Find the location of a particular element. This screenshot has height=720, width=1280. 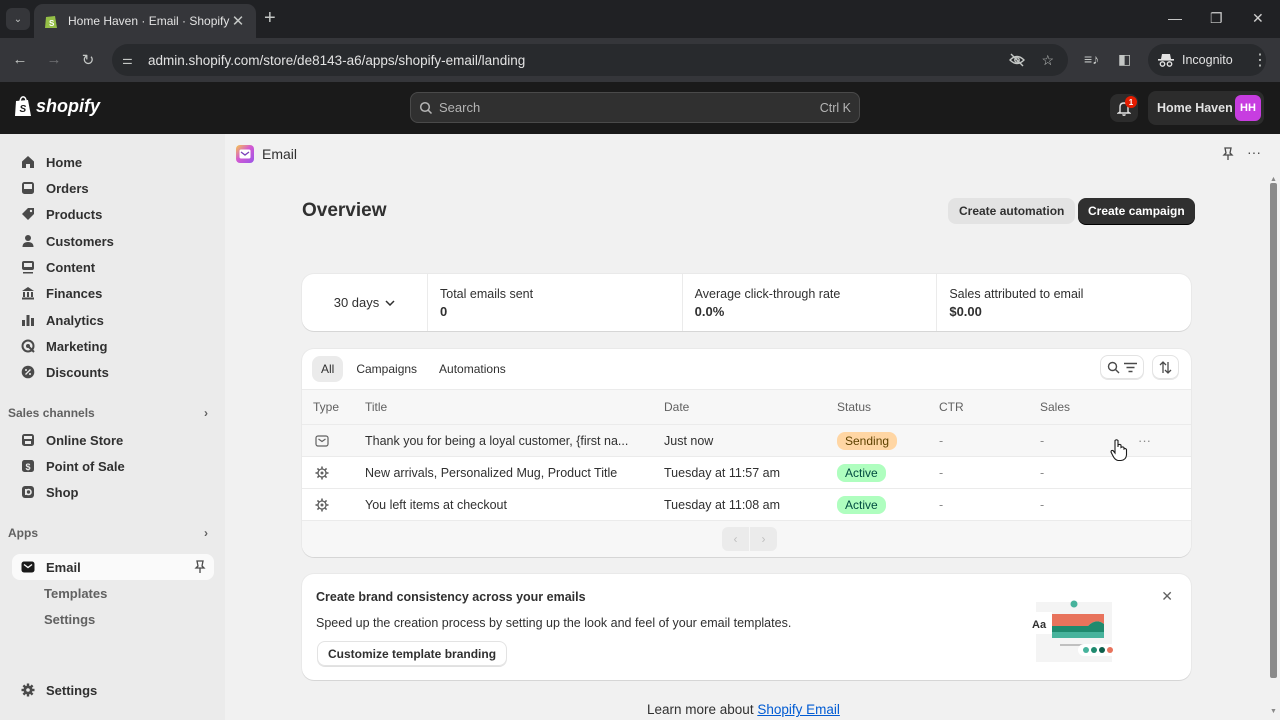

section-label: Sales channels is located at coordinates (51, 413).